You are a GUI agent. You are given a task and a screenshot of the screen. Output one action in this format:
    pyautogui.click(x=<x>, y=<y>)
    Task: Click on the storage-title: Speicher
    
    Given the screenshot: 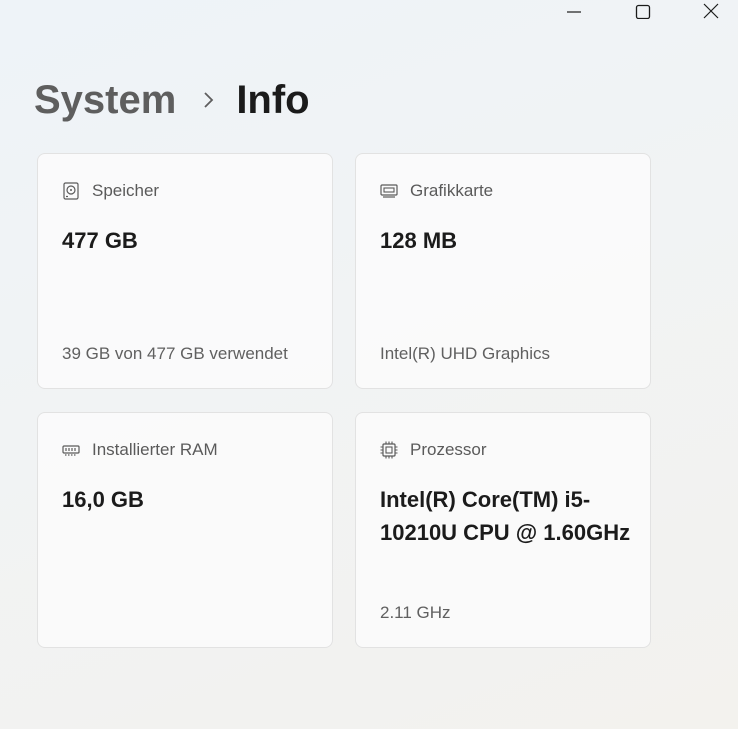 What is the action you would take?
    pyautogui.click(x=126, y=190)
    